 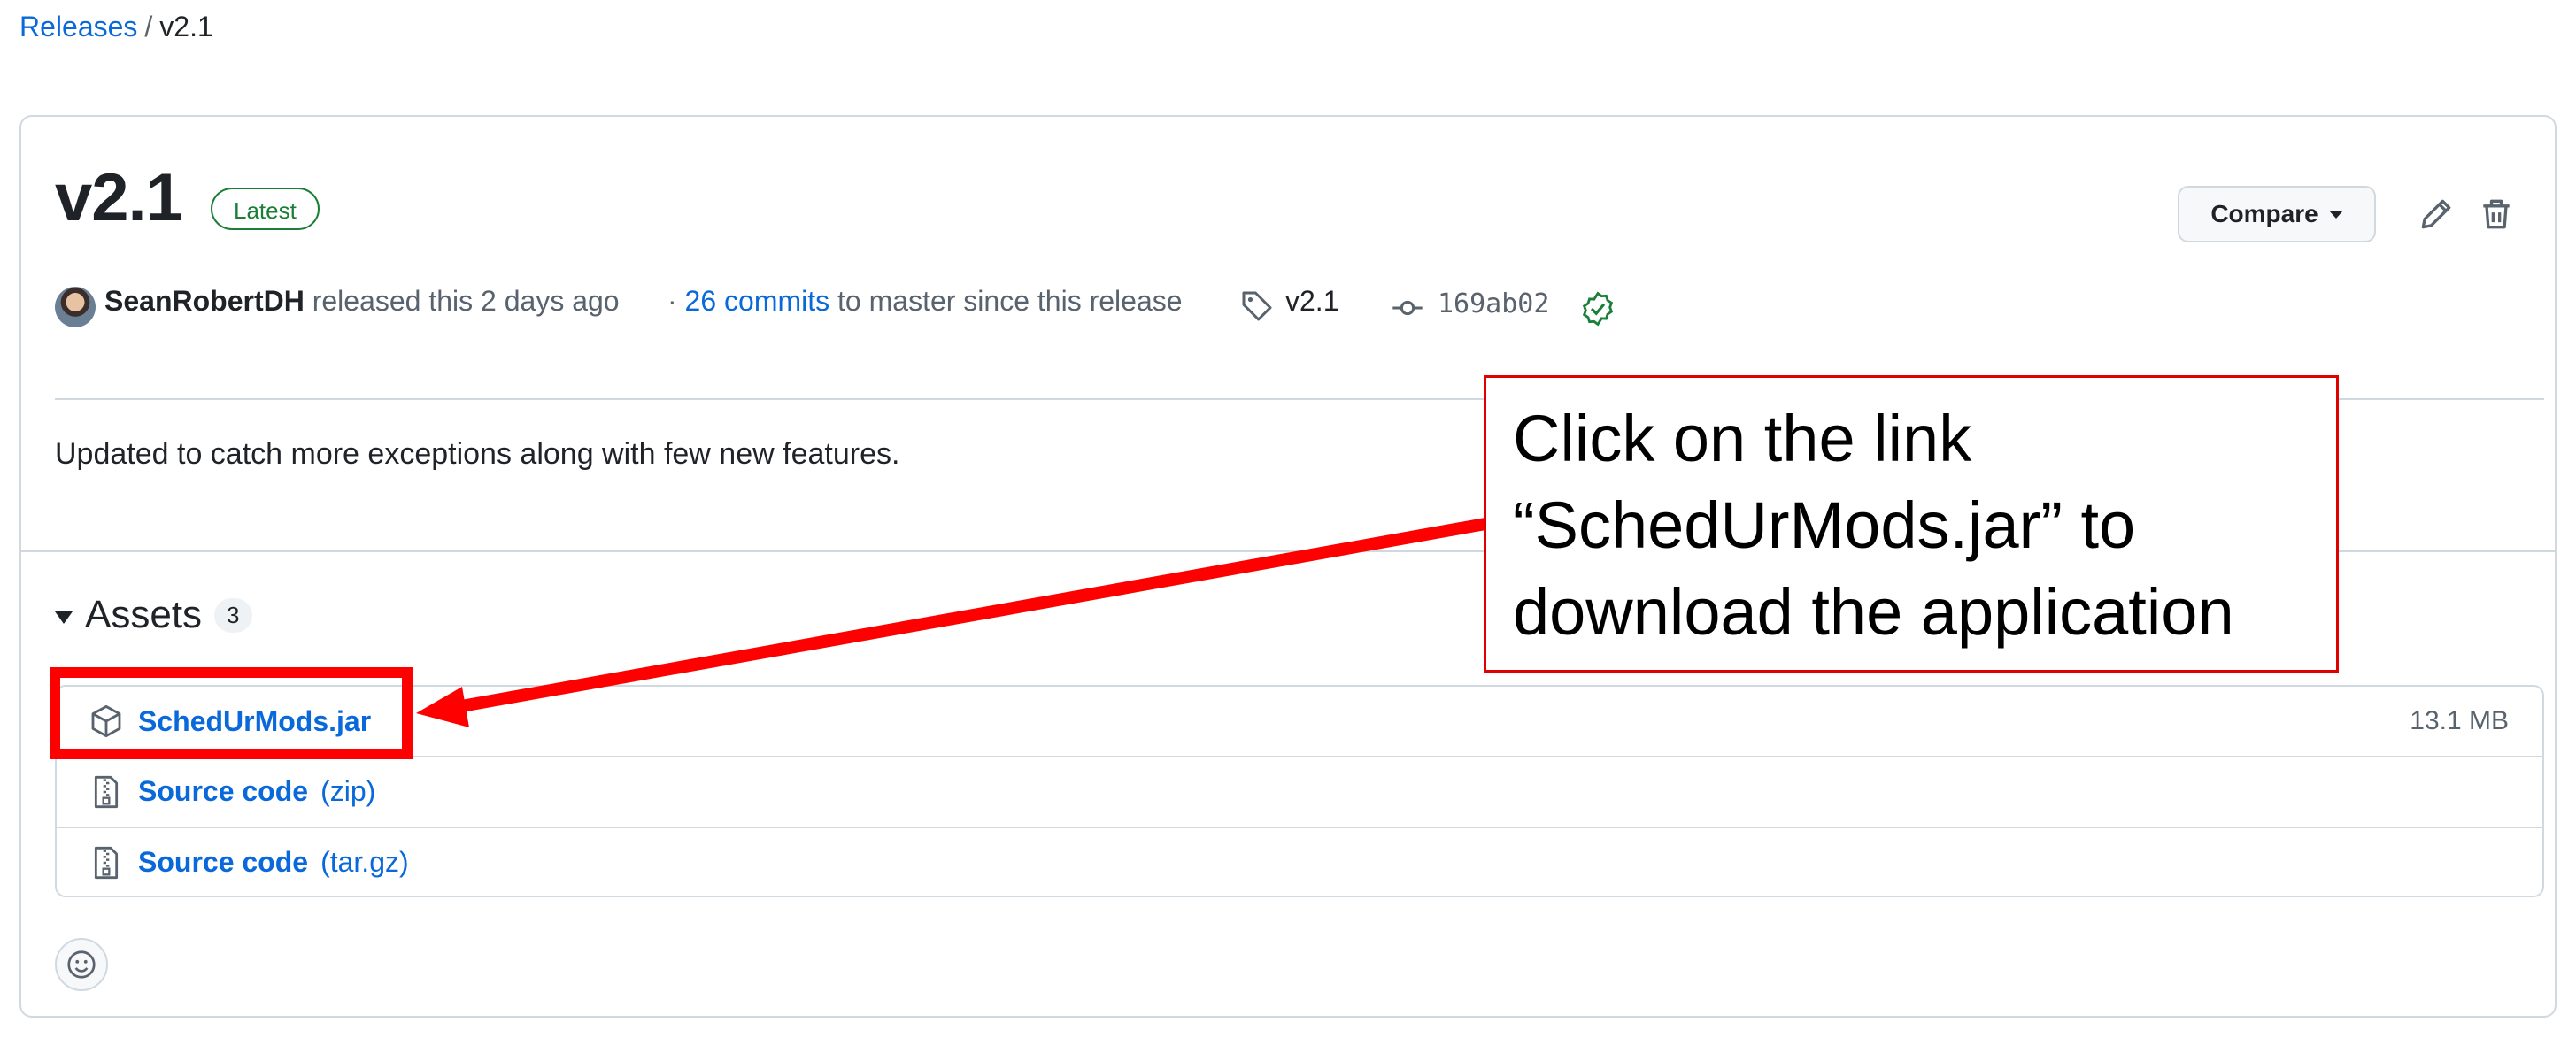 What do you see at coordinates (2496, 214) in the screenshot?
I see `trash-icon` at bounding box center [2496, 214].